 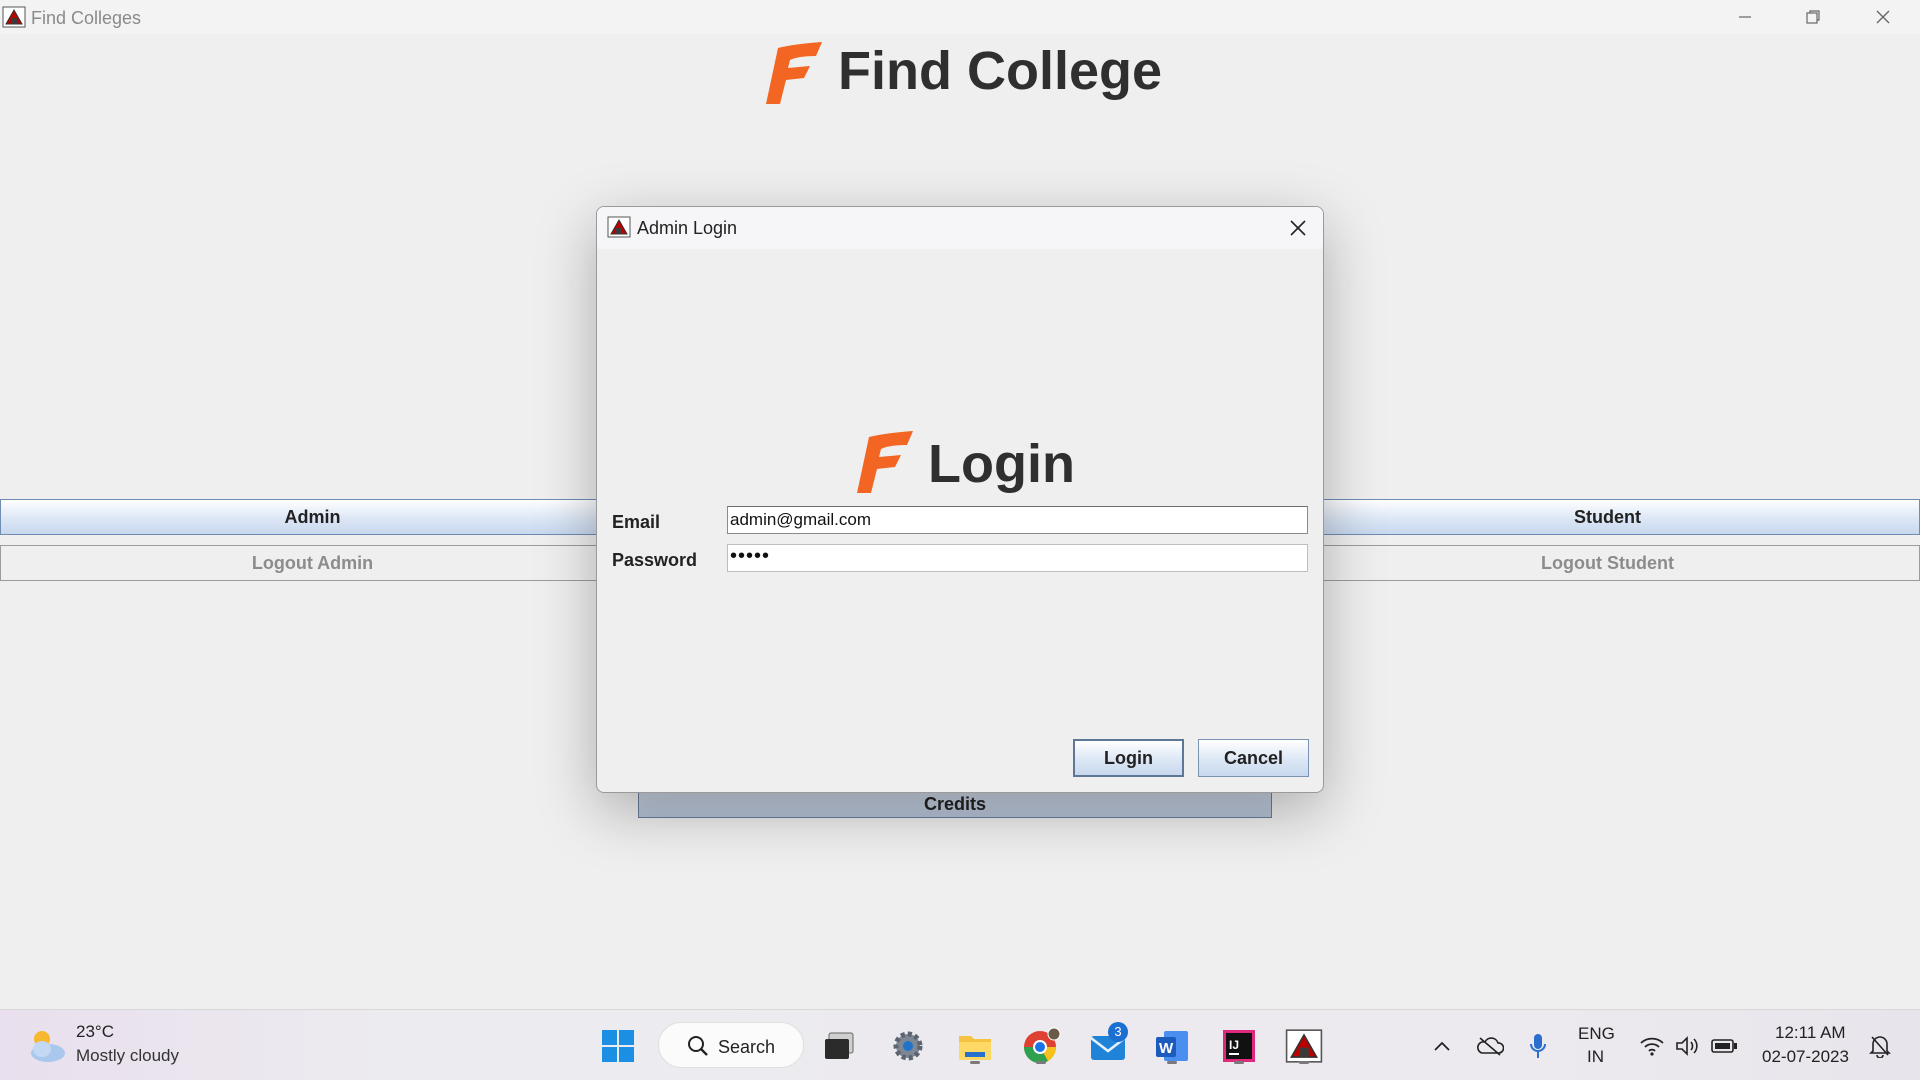 I want to click on settings-icon, so click(x=908, y=1046).